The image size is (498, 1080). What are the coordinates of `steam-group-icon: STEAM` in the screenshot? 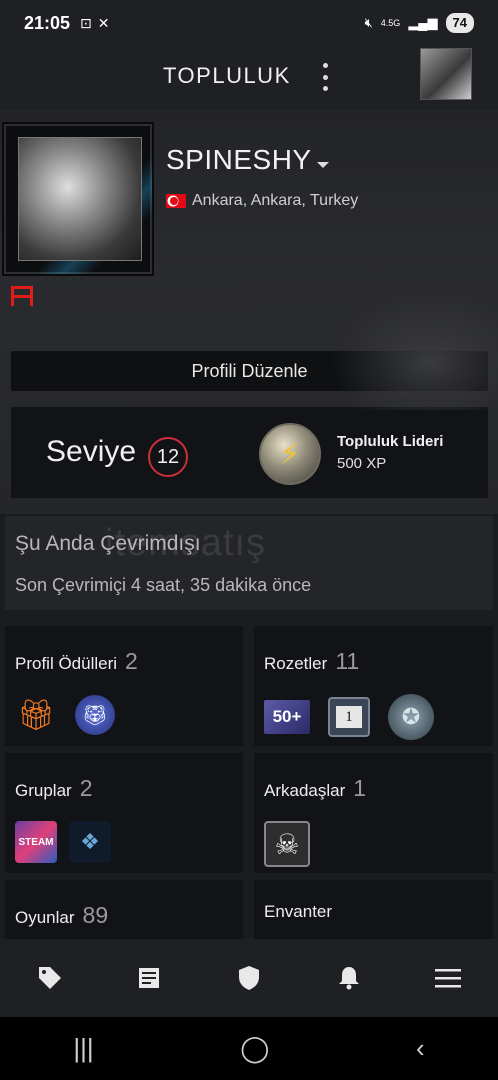 It's located at (36, 842).